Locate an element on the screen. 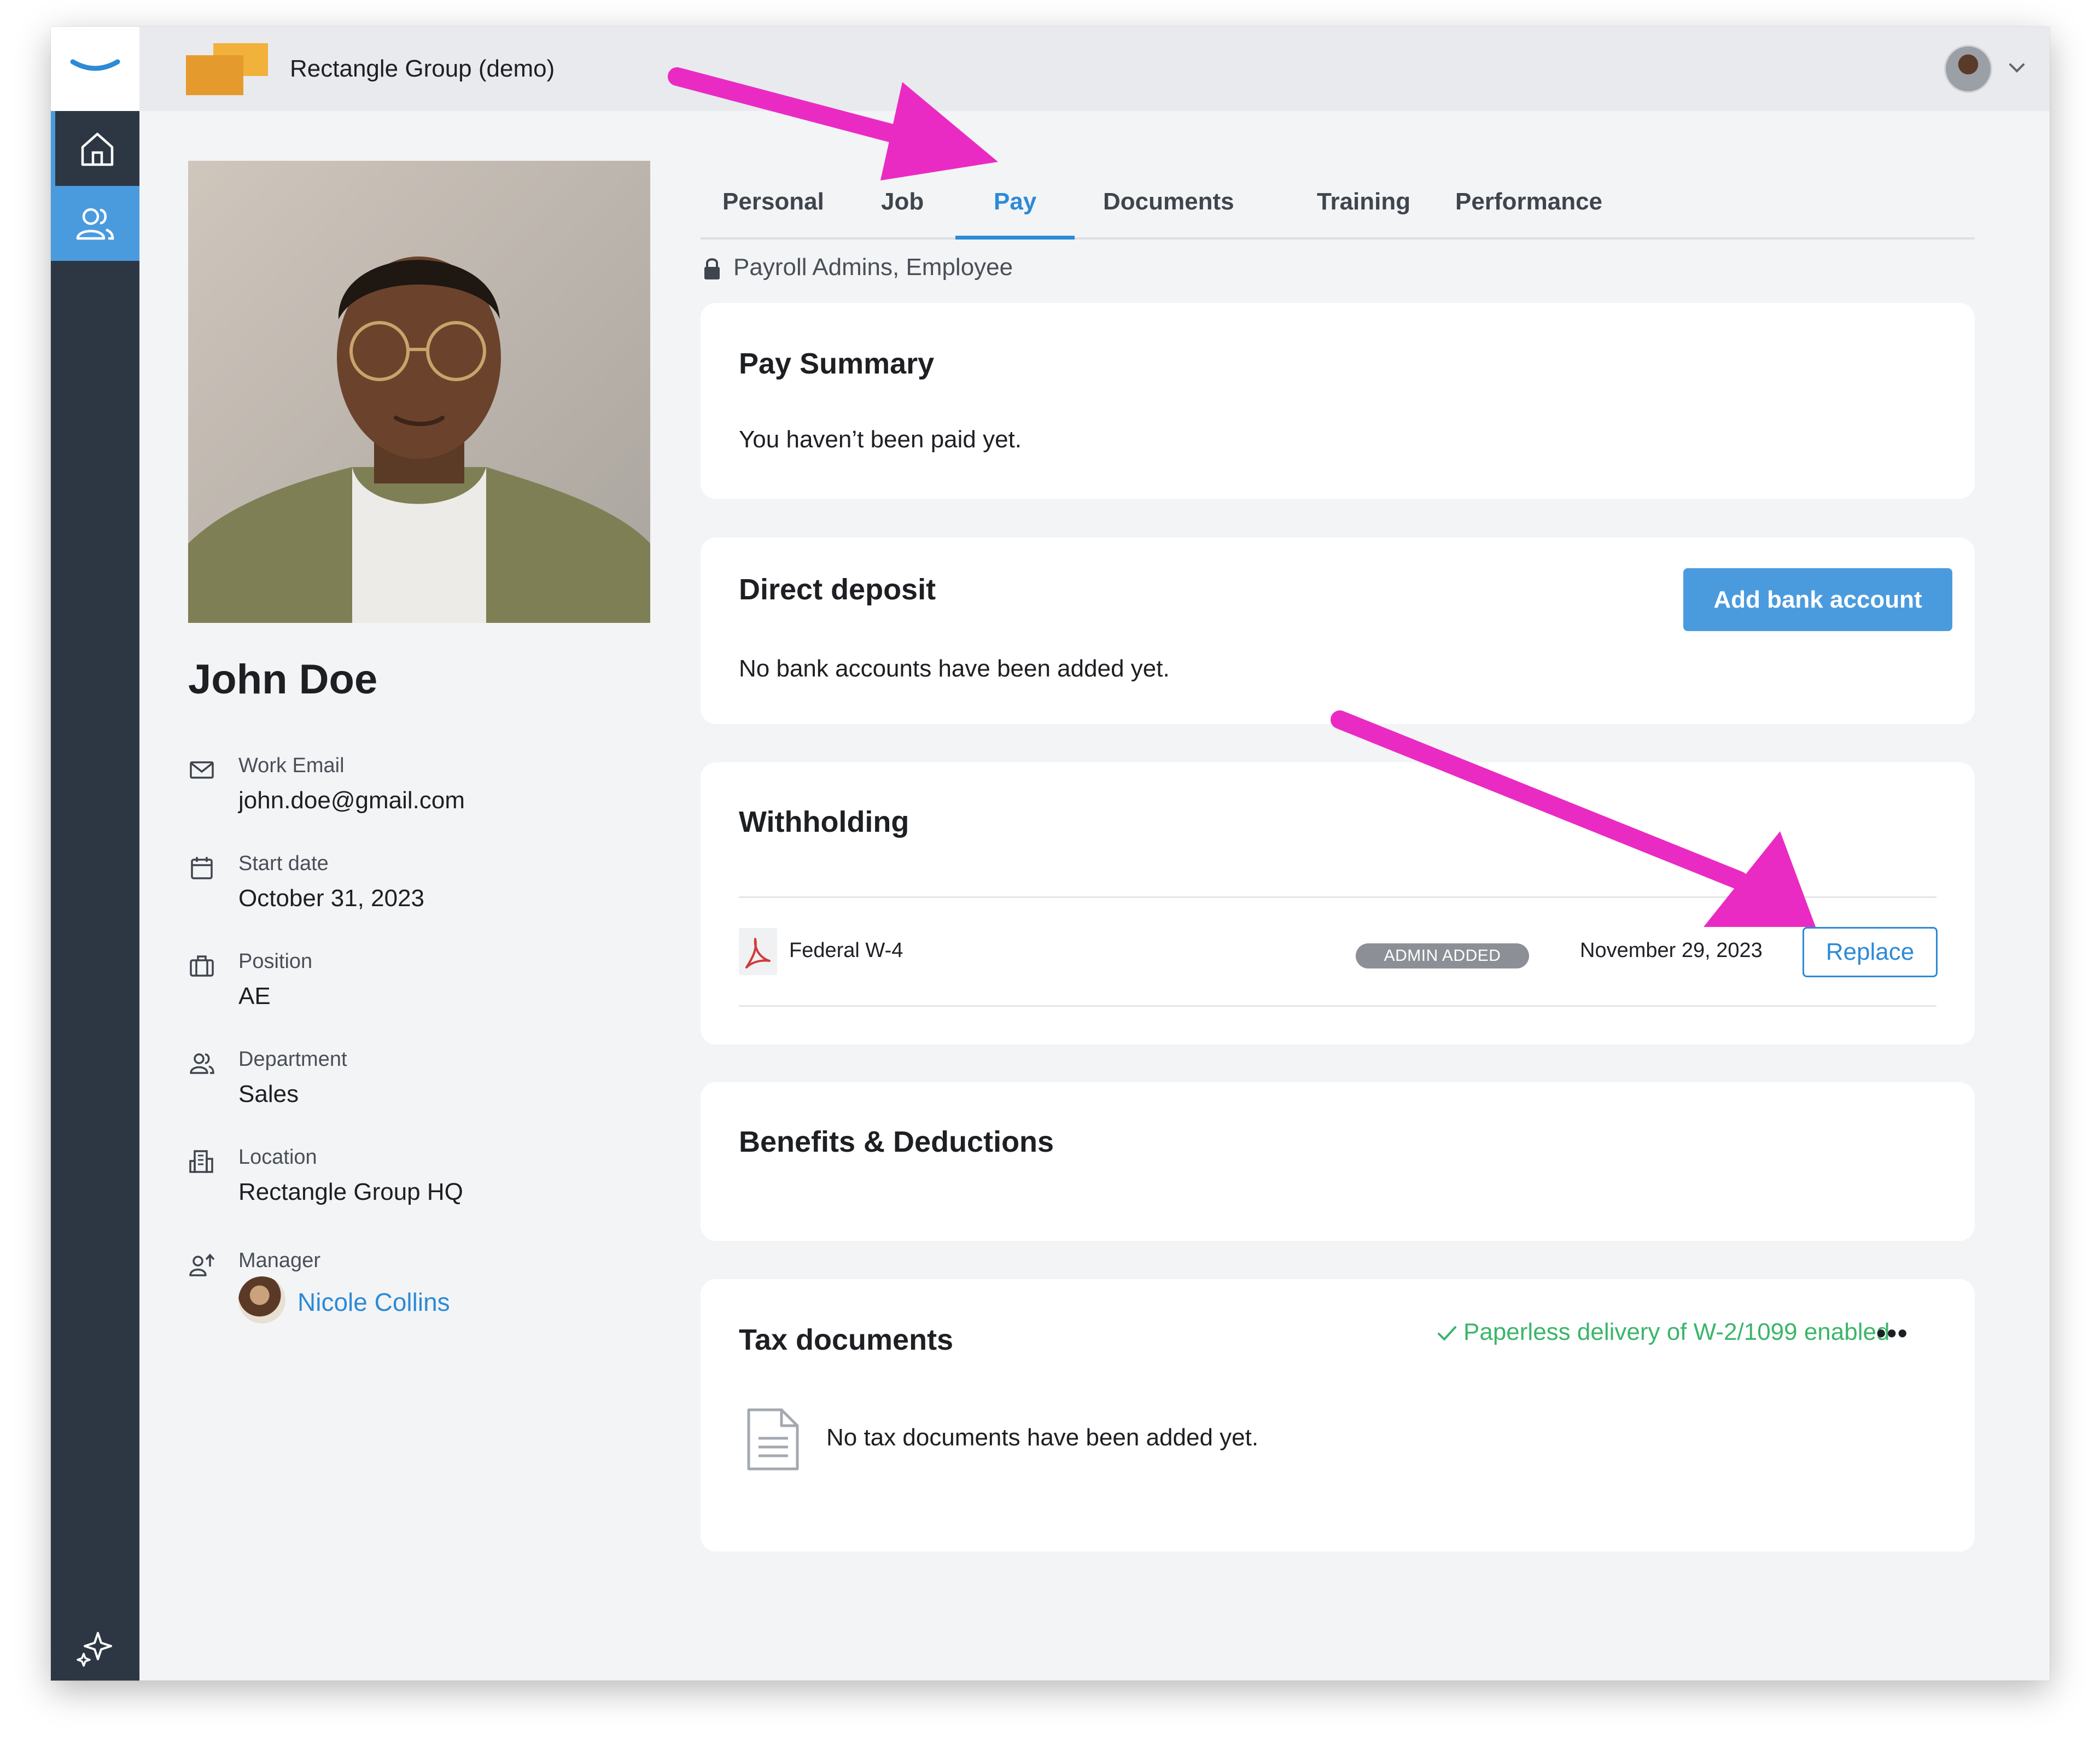 This screenshot has height=1756, width=2100. field-department: Department Sales is located at coordinates (423, 1080).